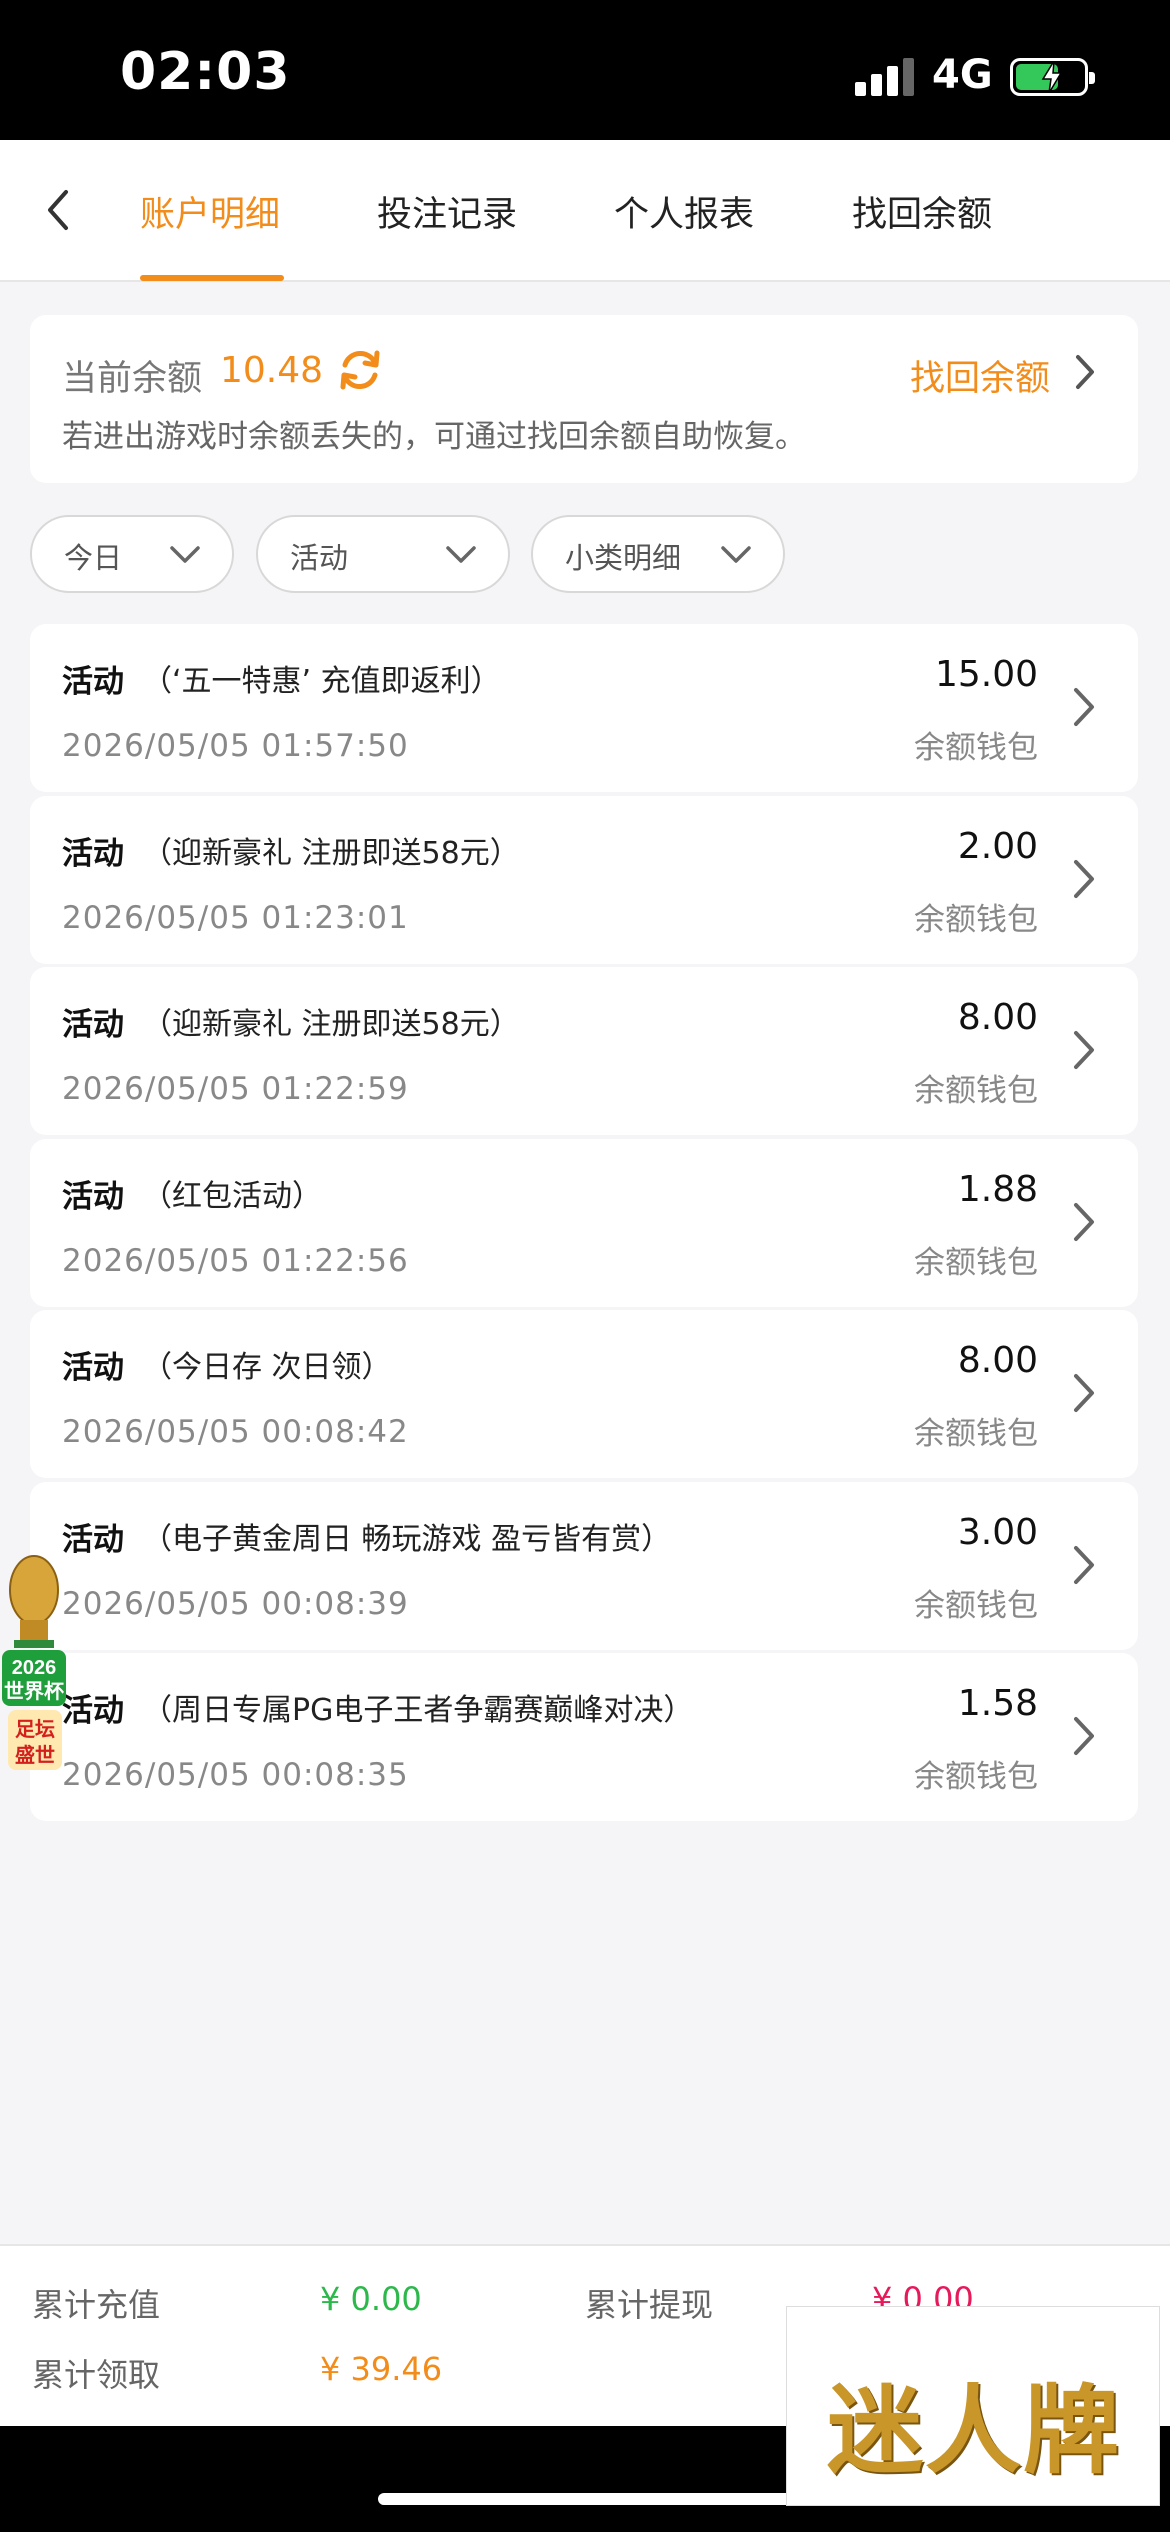 The image size is (1170, 2532). I want to click on record-time: 2026/05/05 01:22:59, so click(235, 1089).